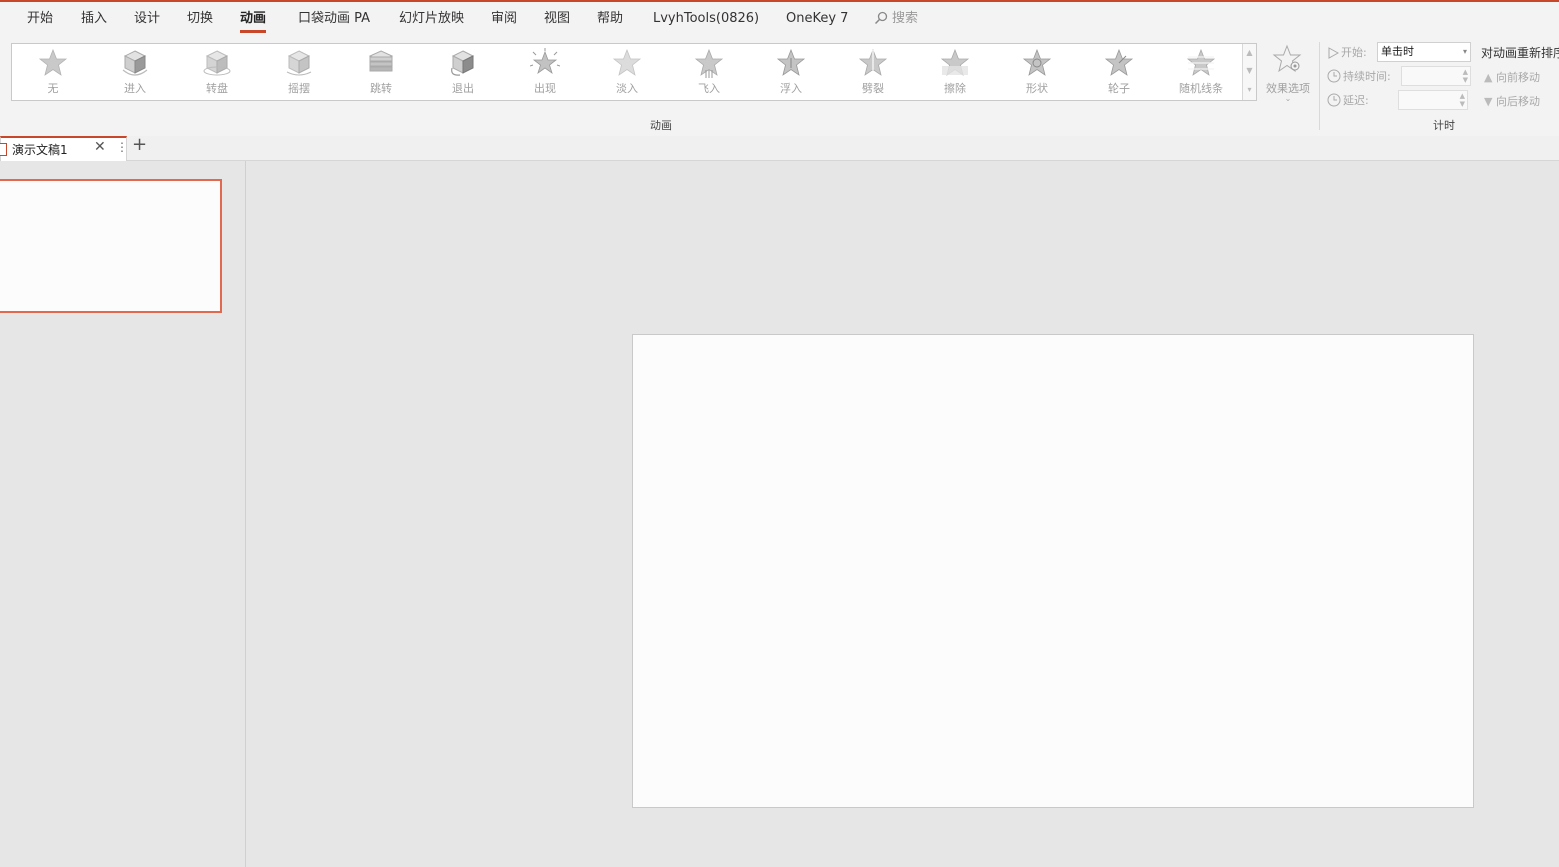 The height and width of the screenshot is (867, 1559). Describe the element at coordinates (1520, 53) in the screenshot. I see `reorder-title: 对动画重新排序` at that location.